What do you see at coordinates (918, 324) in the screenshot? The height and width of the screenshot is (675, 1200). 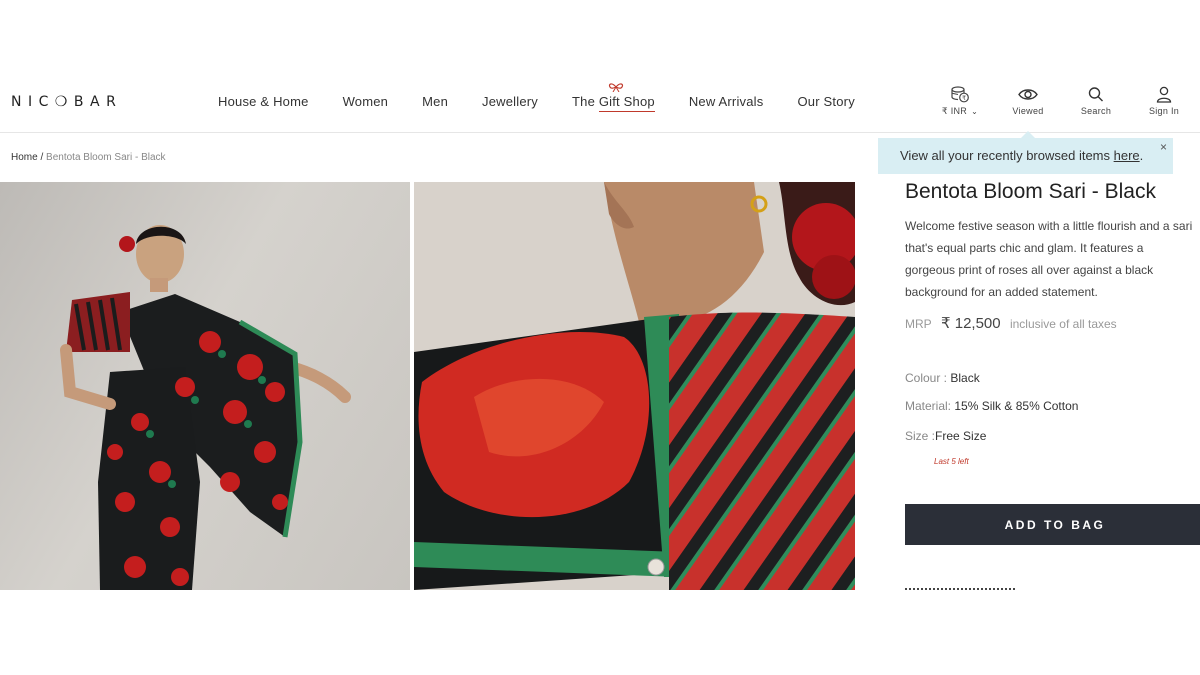 I see `mrp-label: MRP` at bounding box center [918, 324].